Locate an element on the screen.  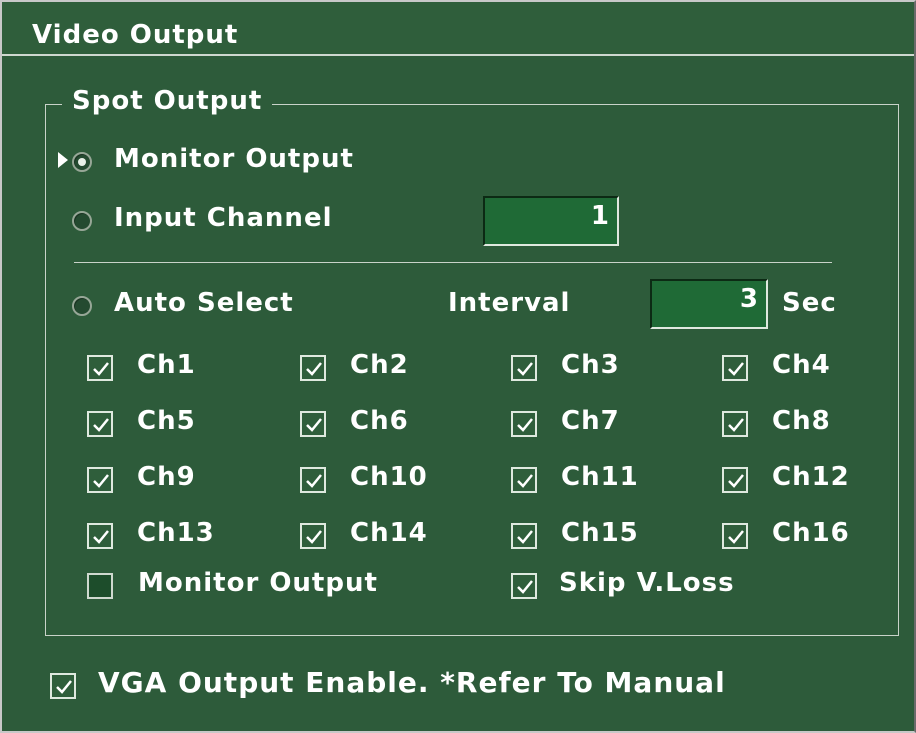
channel-label: Ch1 is located at coordinates (166, 365).